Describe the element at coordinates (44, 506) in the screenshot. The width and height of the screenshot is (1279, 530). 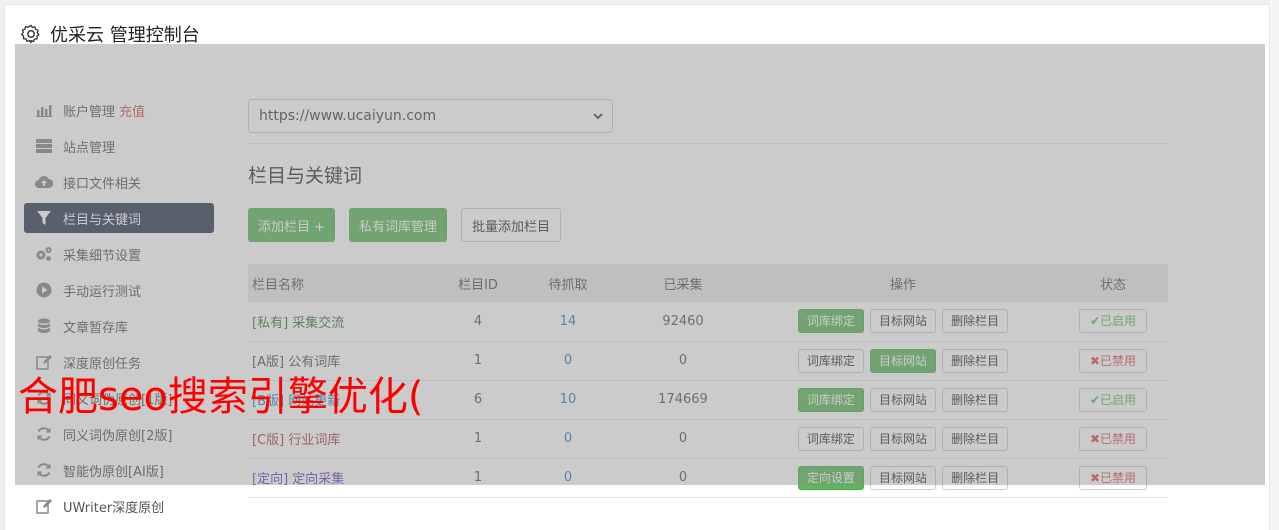
I see `edit-icon` at that location.